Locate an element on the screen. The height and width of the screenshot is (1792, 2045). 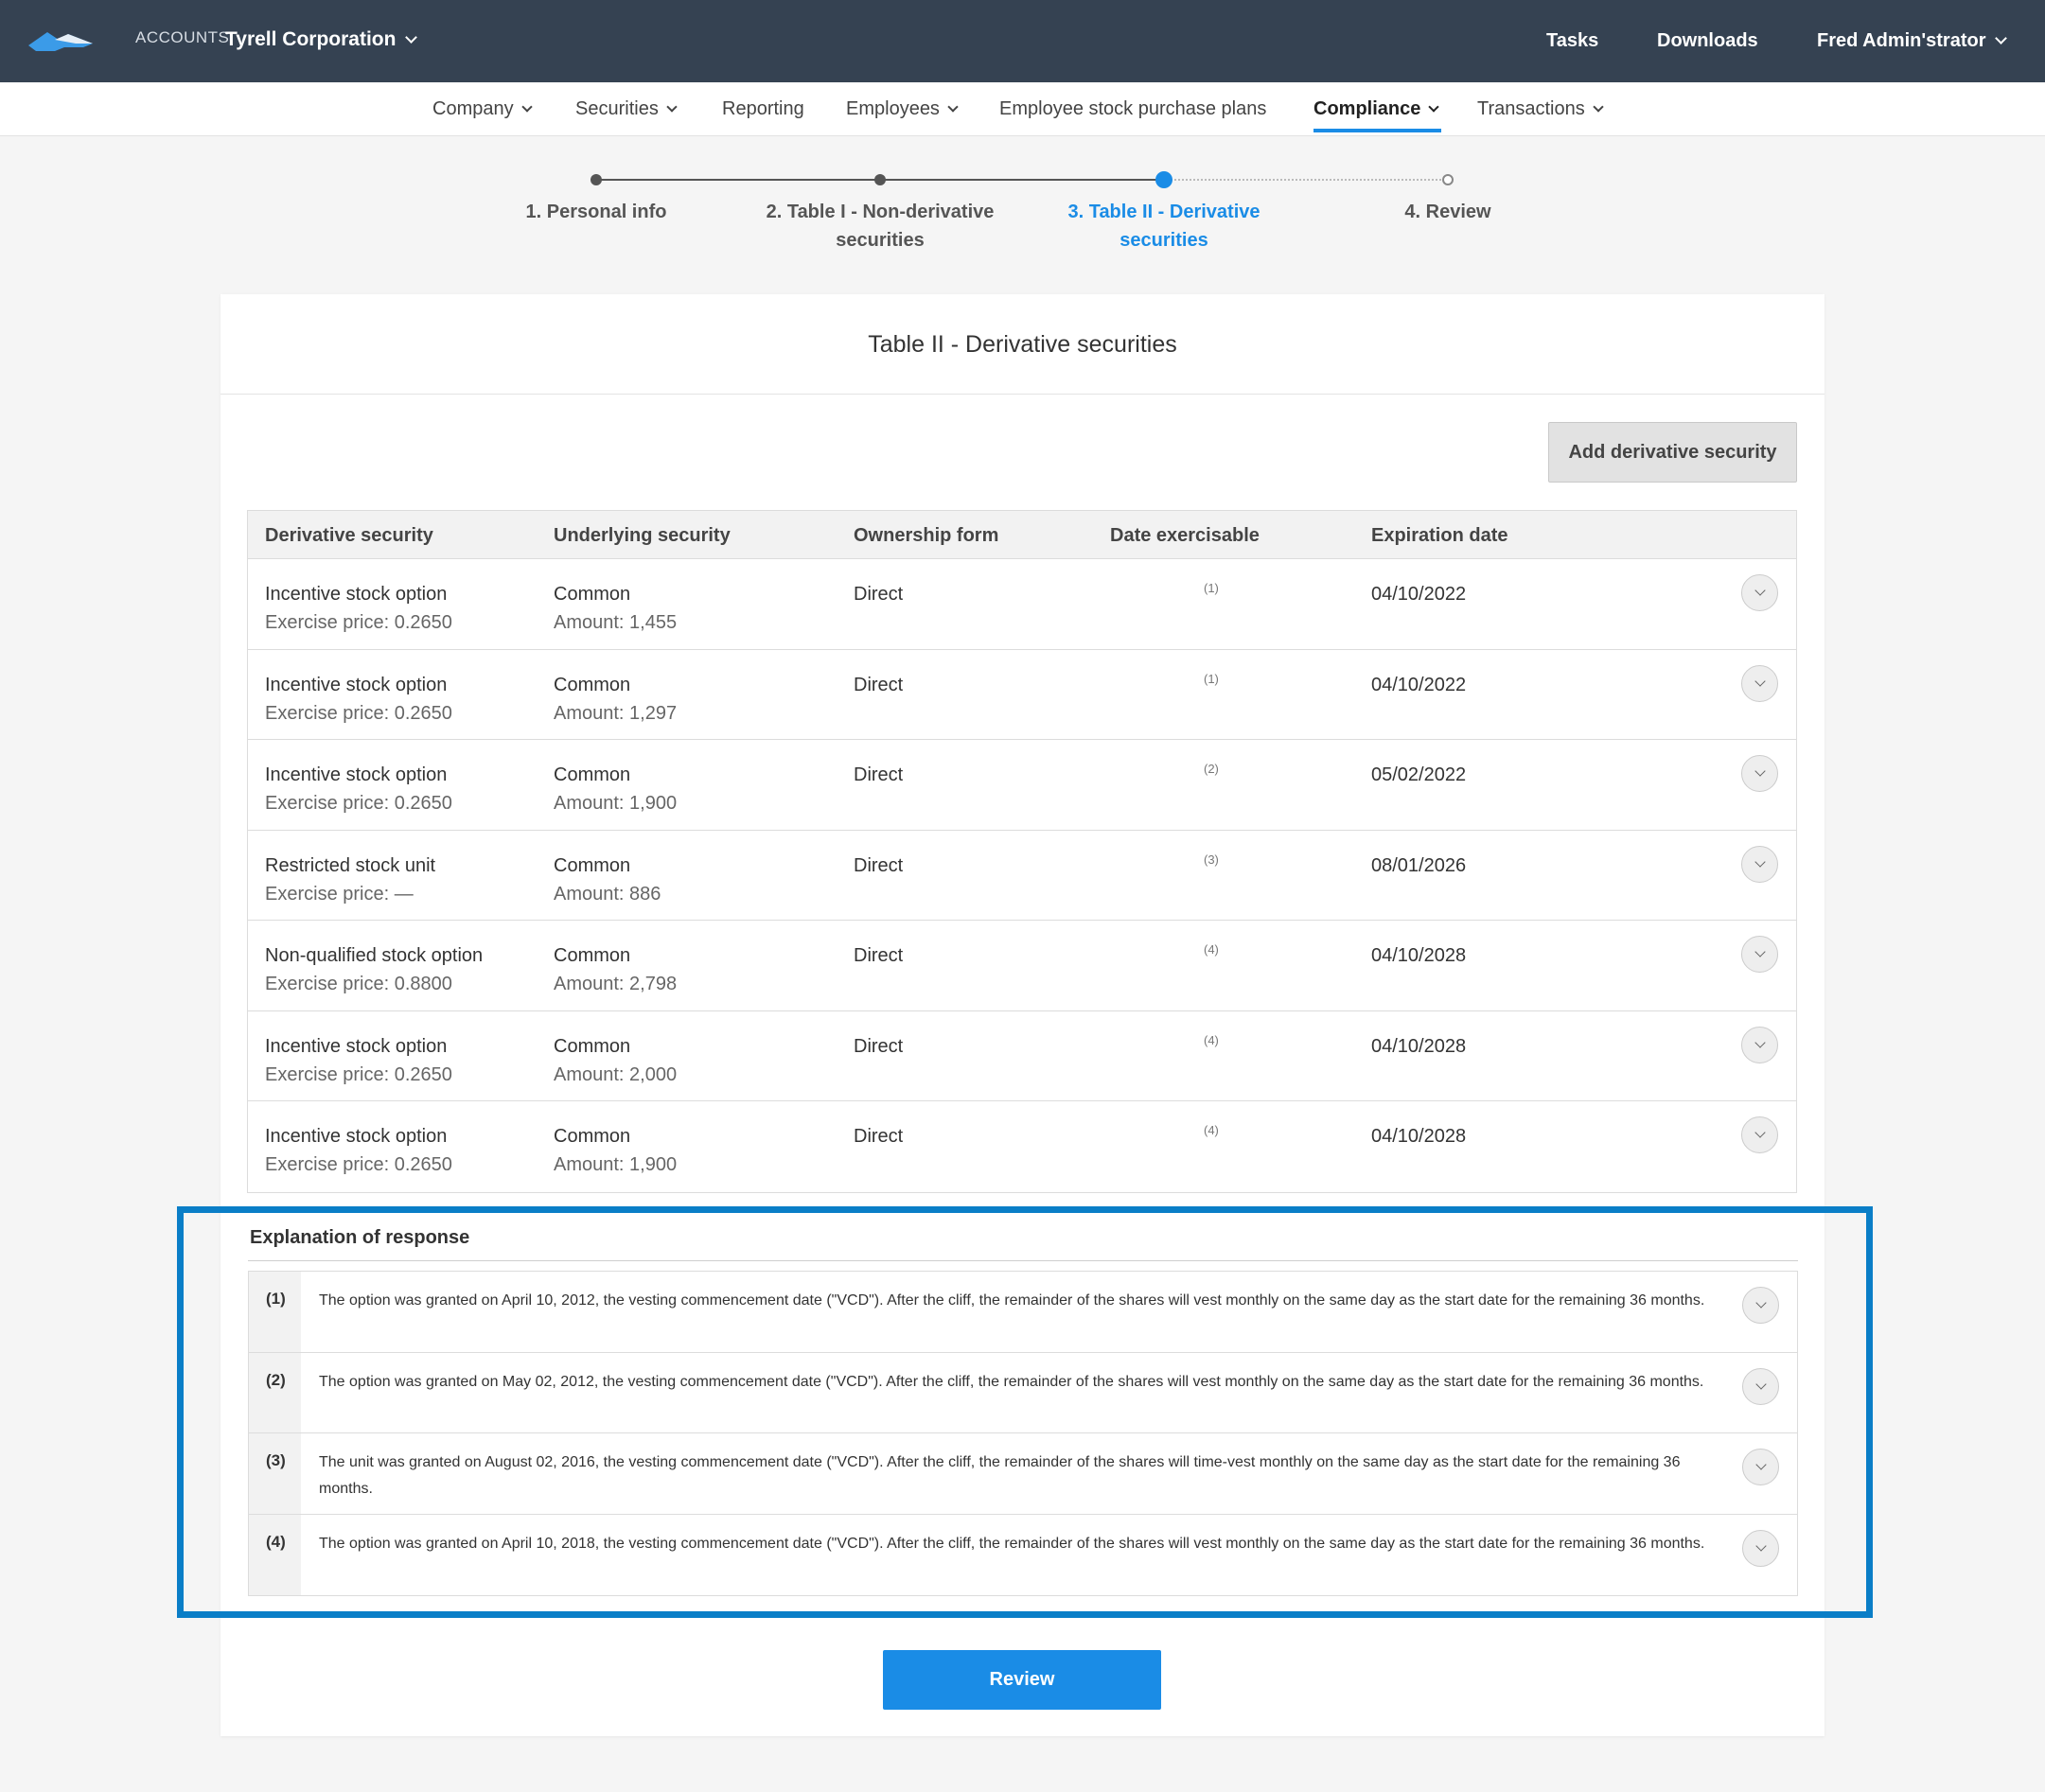
exercise-price: Exercise price: — is located at coordinates (339, 894).